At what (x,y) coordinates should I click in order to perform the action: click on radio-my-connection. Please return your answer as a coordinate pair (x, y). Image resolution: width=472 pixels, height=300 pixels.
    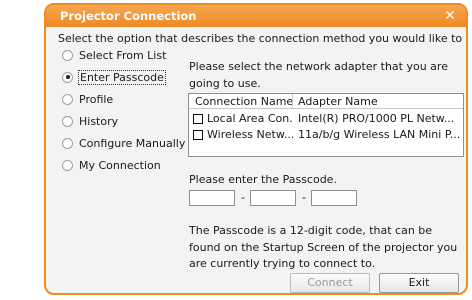
    Looking at the image, I should click on (67, 165).